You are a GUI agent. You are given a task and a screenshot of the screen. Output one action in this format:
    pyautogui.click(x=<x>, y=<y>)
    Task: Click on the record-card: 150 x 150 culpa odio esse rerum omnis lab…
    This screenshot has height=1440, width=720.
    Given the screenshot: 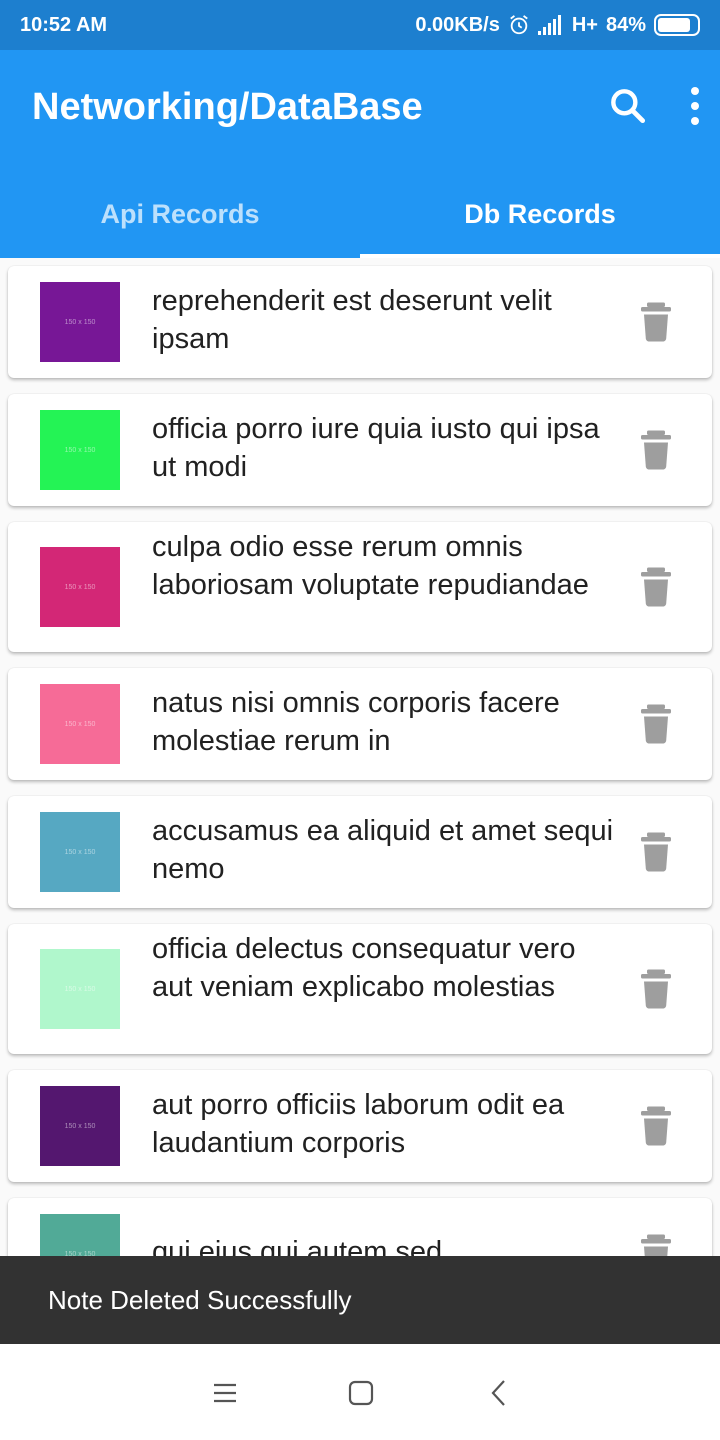 What is the action you would take?
    pyautogui.click(x=360, y=587)
    